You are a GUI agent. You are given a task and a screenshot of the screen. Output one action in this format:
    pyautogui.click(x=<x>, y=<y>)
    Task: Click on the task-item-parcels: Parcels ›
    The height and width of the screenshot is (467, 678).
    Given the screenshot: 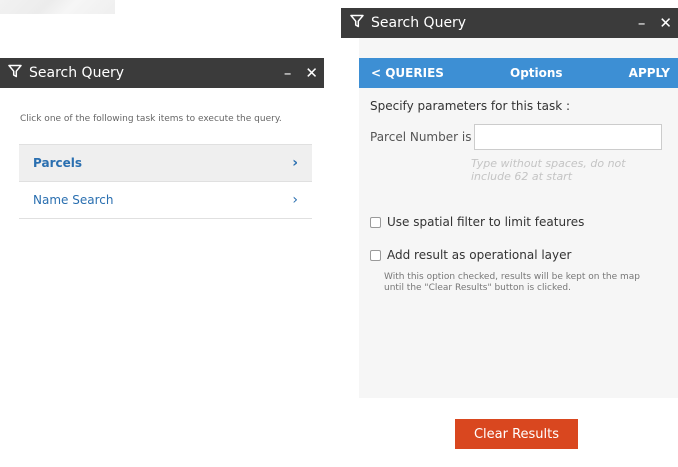 What is the action you would take?
    pyautogui.click(x=165, y=163)
    